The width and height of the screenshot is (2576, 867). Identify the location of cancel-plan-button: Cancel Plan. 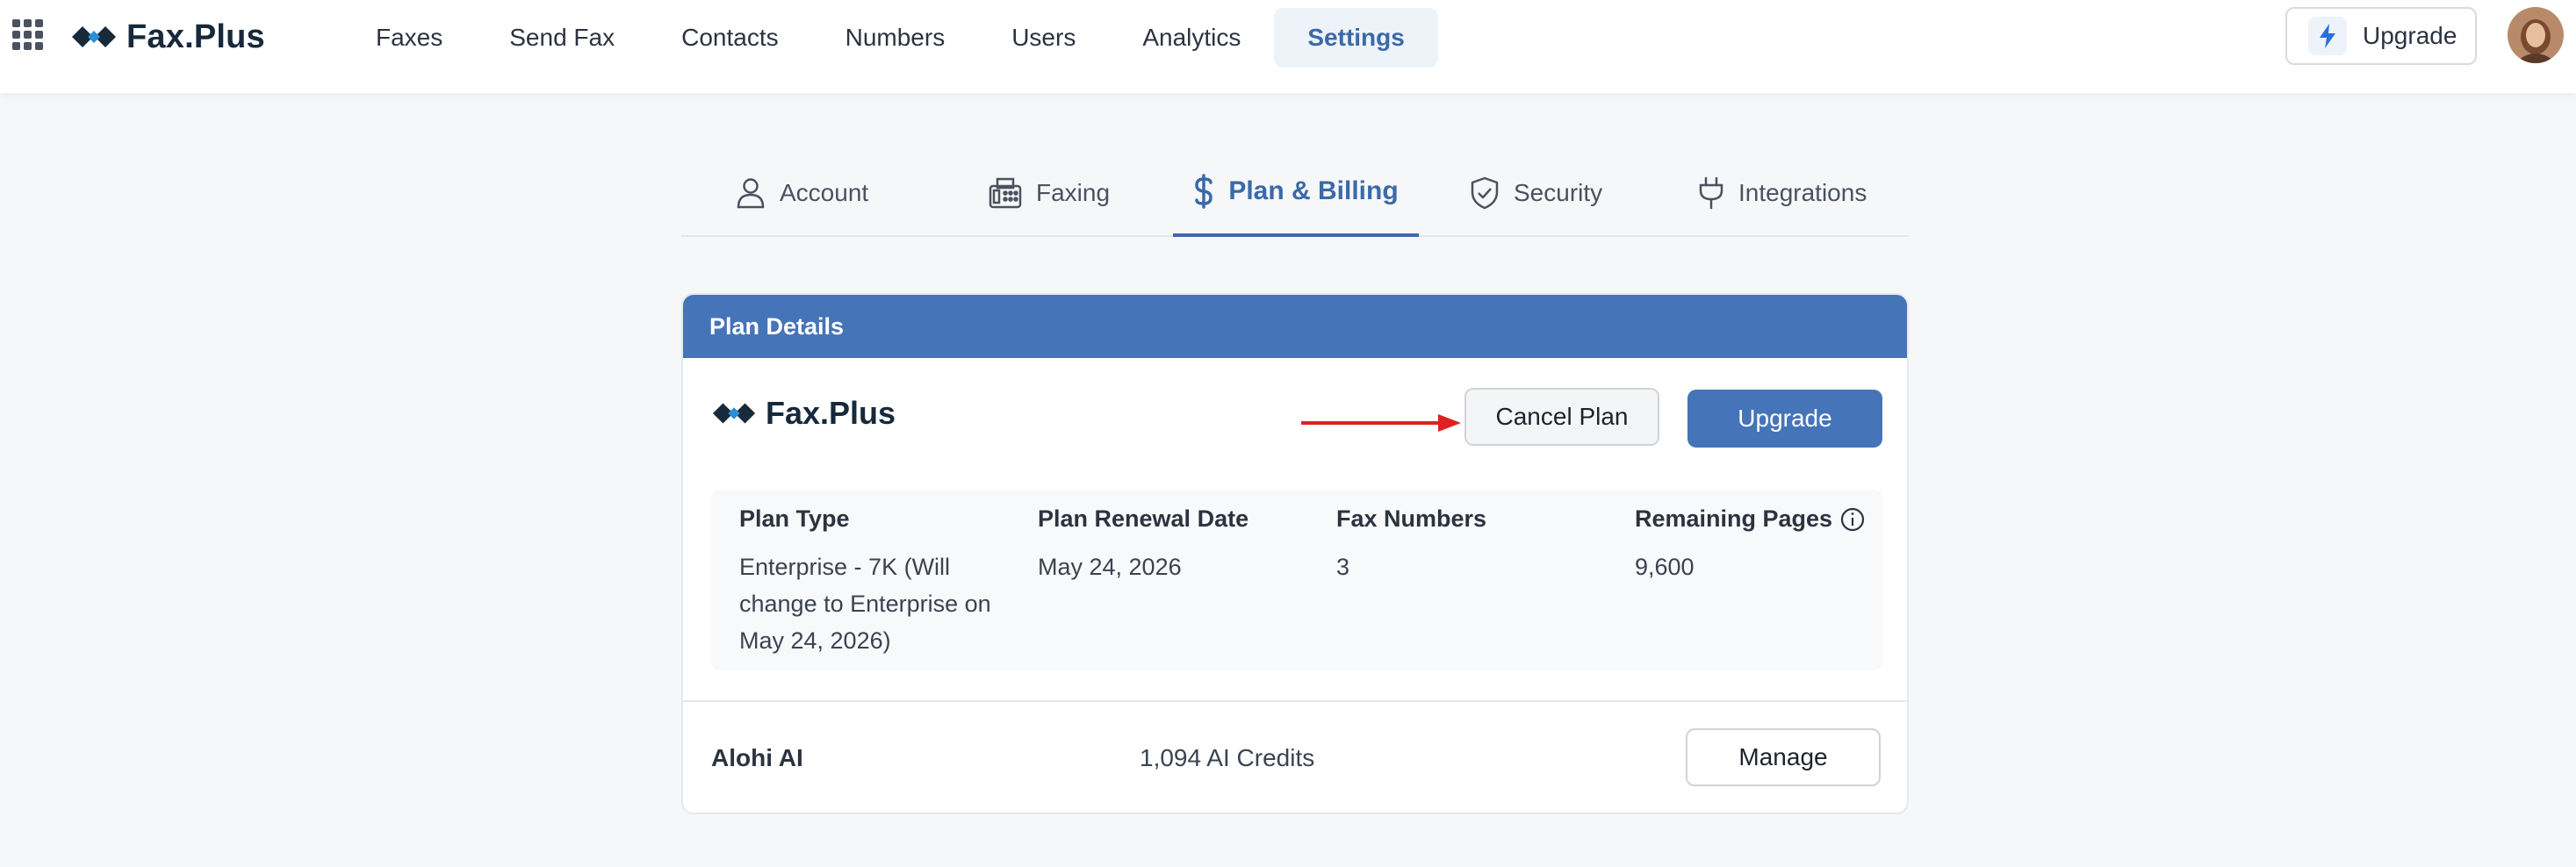
(1561, 417).